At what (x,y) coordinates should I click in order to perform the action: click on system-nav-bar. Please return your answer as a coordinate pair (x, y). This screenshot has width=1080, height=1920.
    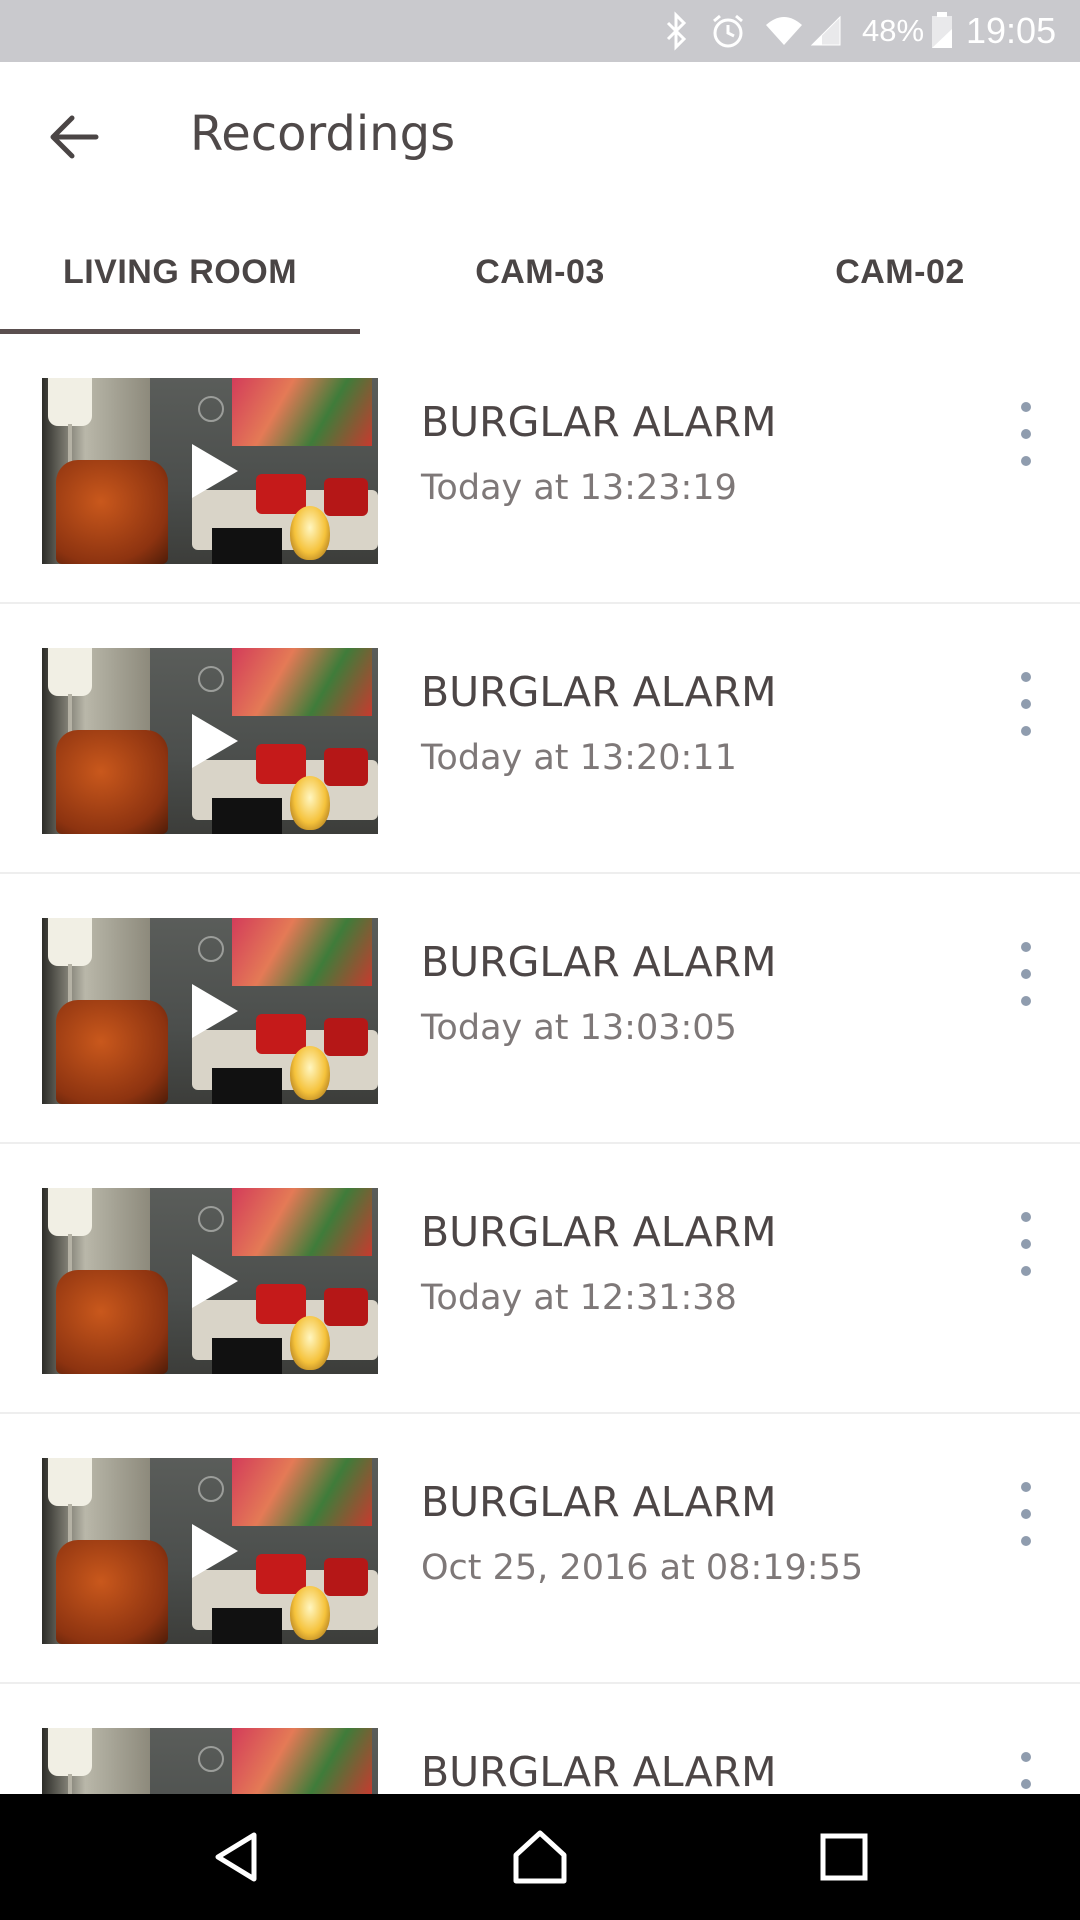
    Looking at the image, I should click on (540, 1857).